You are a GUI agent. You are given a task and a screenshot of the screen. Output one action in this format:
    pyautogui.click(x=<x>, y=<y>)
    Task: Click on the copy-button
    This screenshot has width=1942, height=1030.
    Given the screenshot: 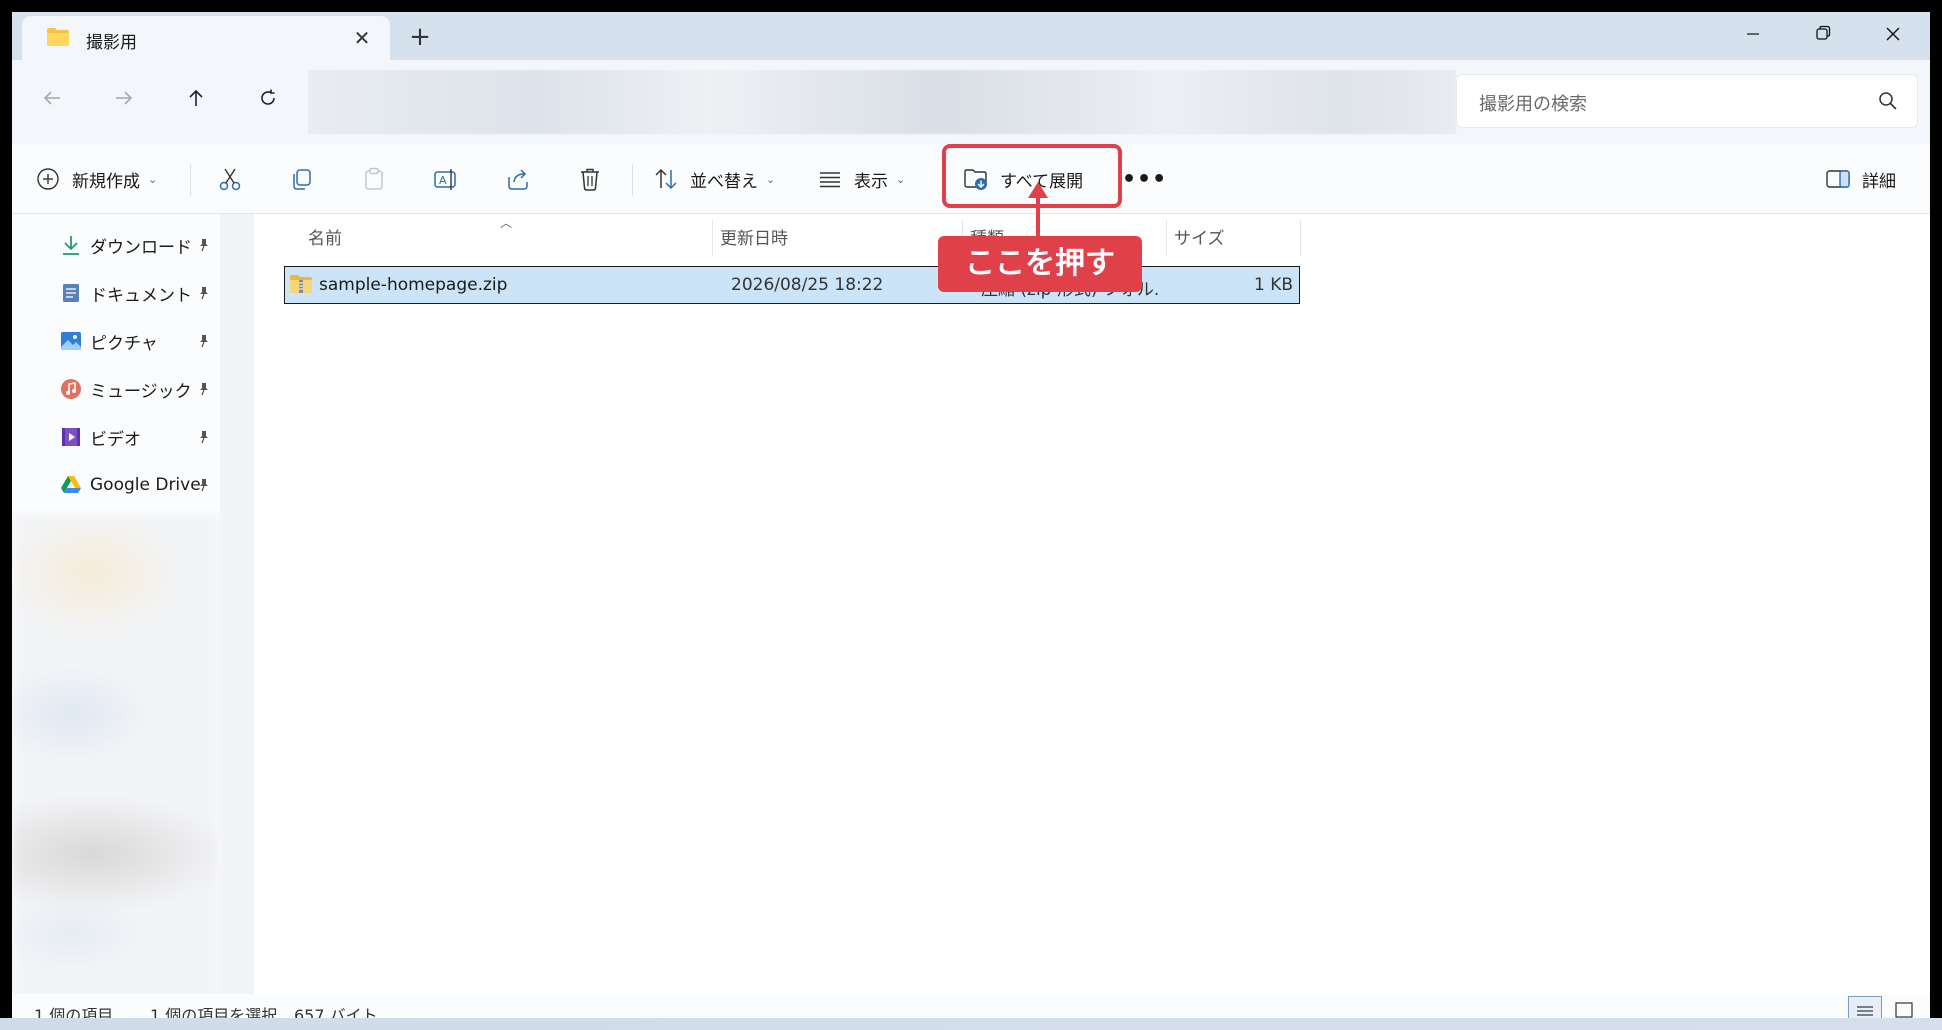 What is the action you would take?
    pyautogui.click(x=302, y=179)
    